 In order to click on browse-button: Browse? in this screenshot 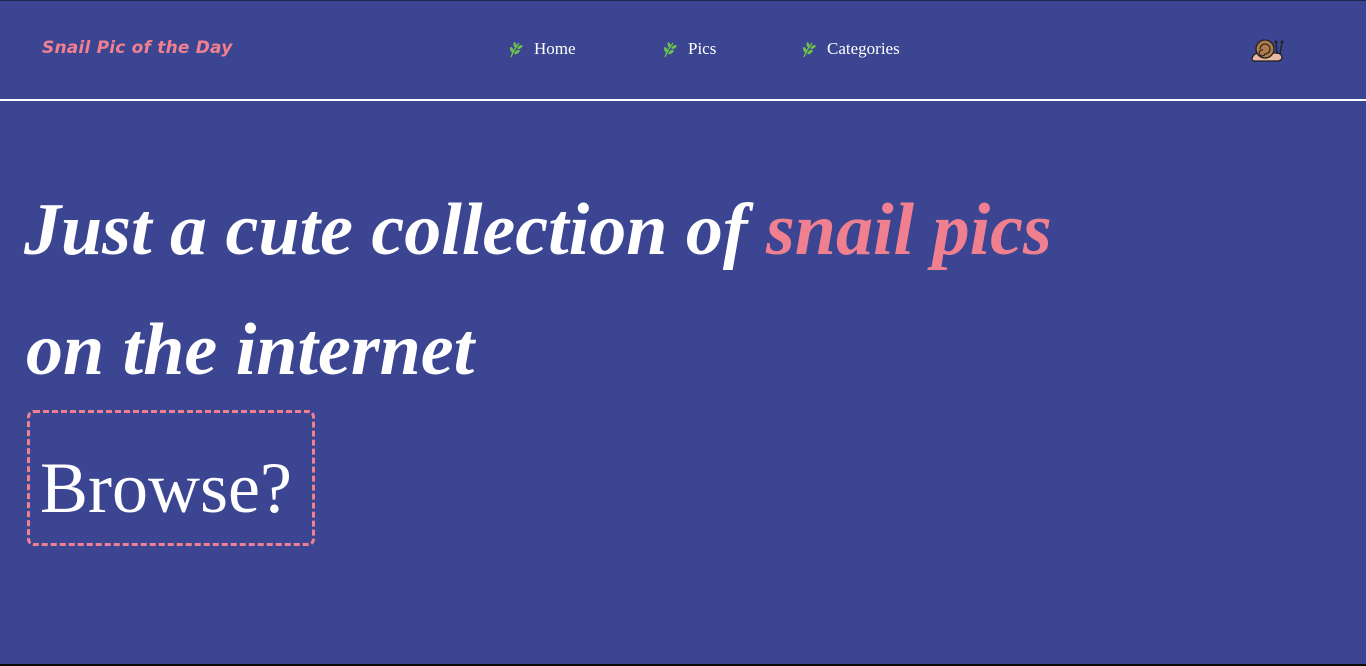, I will do `click(171, 478)`.